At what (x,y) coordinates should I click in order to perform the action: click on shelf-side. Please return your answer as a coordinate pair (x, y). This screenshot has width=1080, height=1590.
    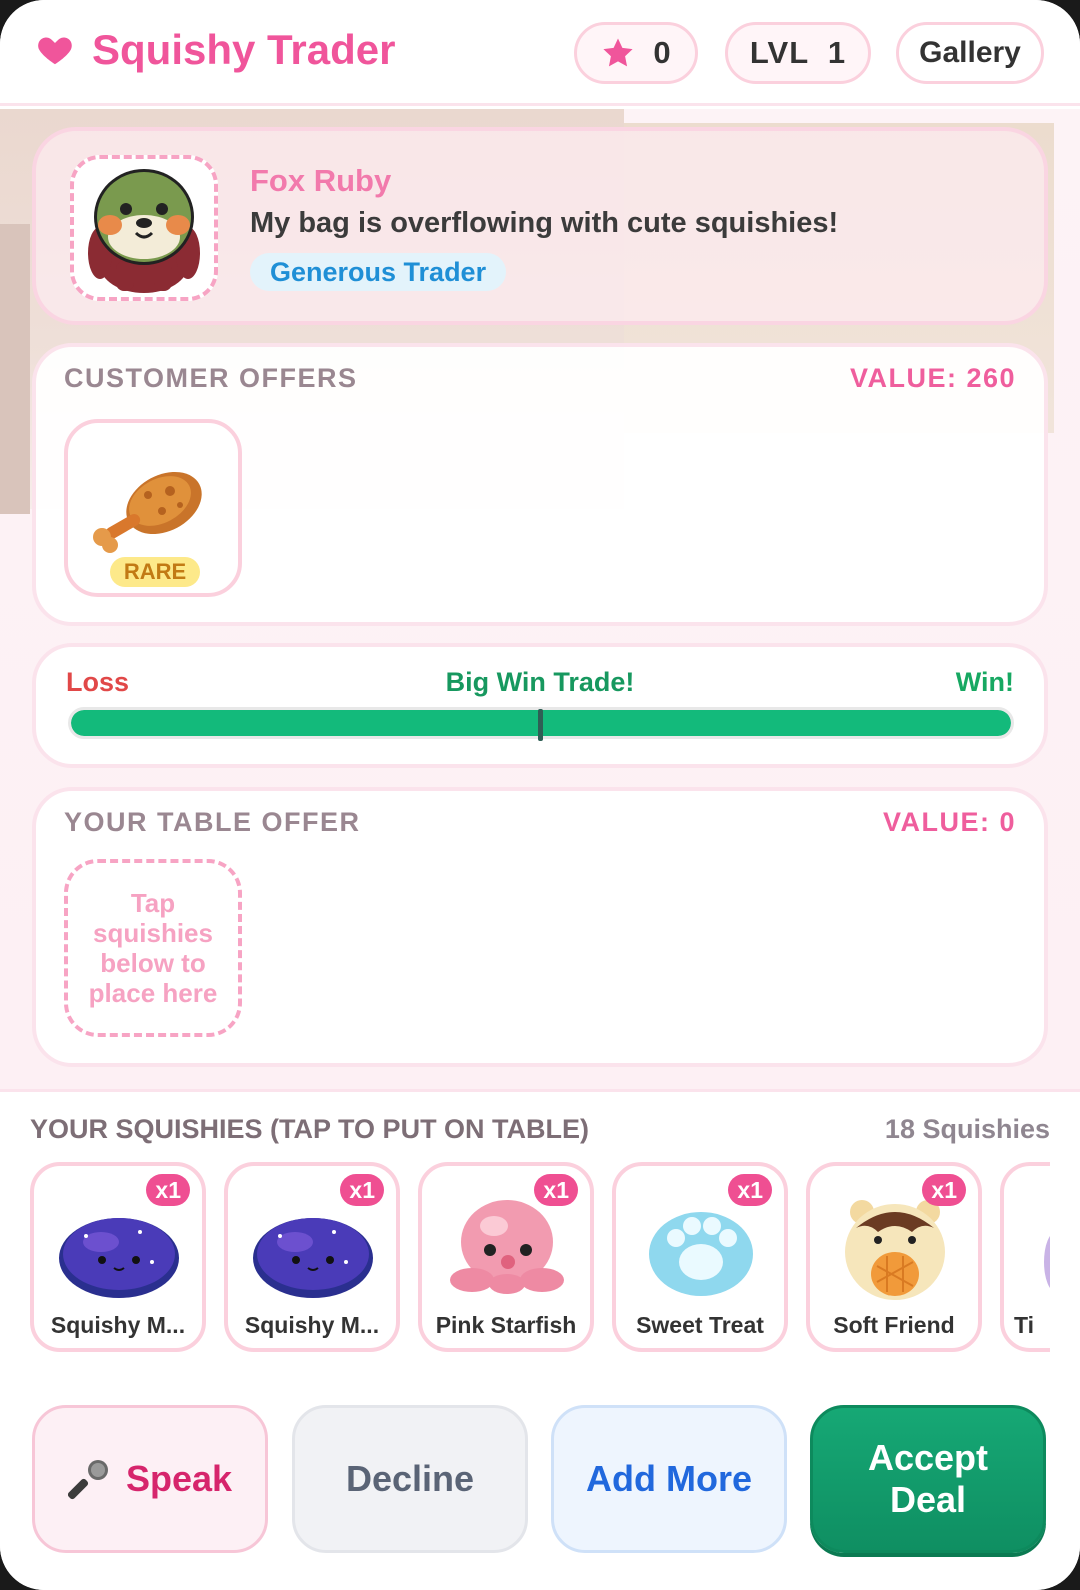
    Looking at the image, I should click on (15, 369).